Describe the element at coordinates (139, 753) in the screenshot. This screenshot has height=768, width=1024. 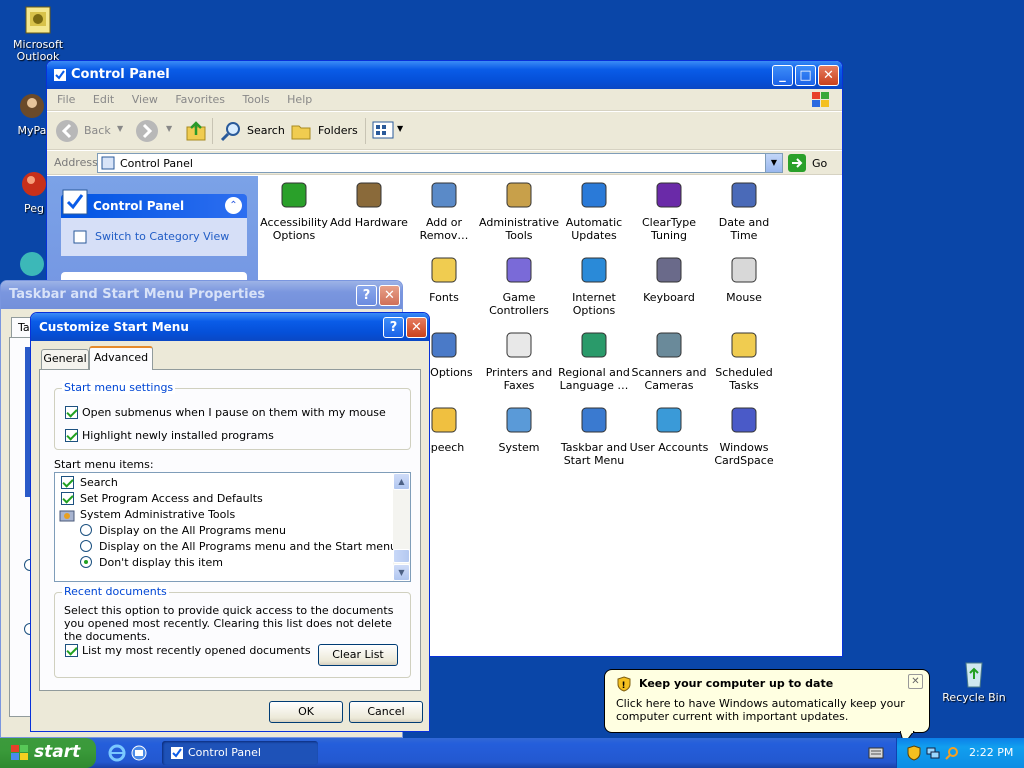
I see `outlook-express-icon` at that location.